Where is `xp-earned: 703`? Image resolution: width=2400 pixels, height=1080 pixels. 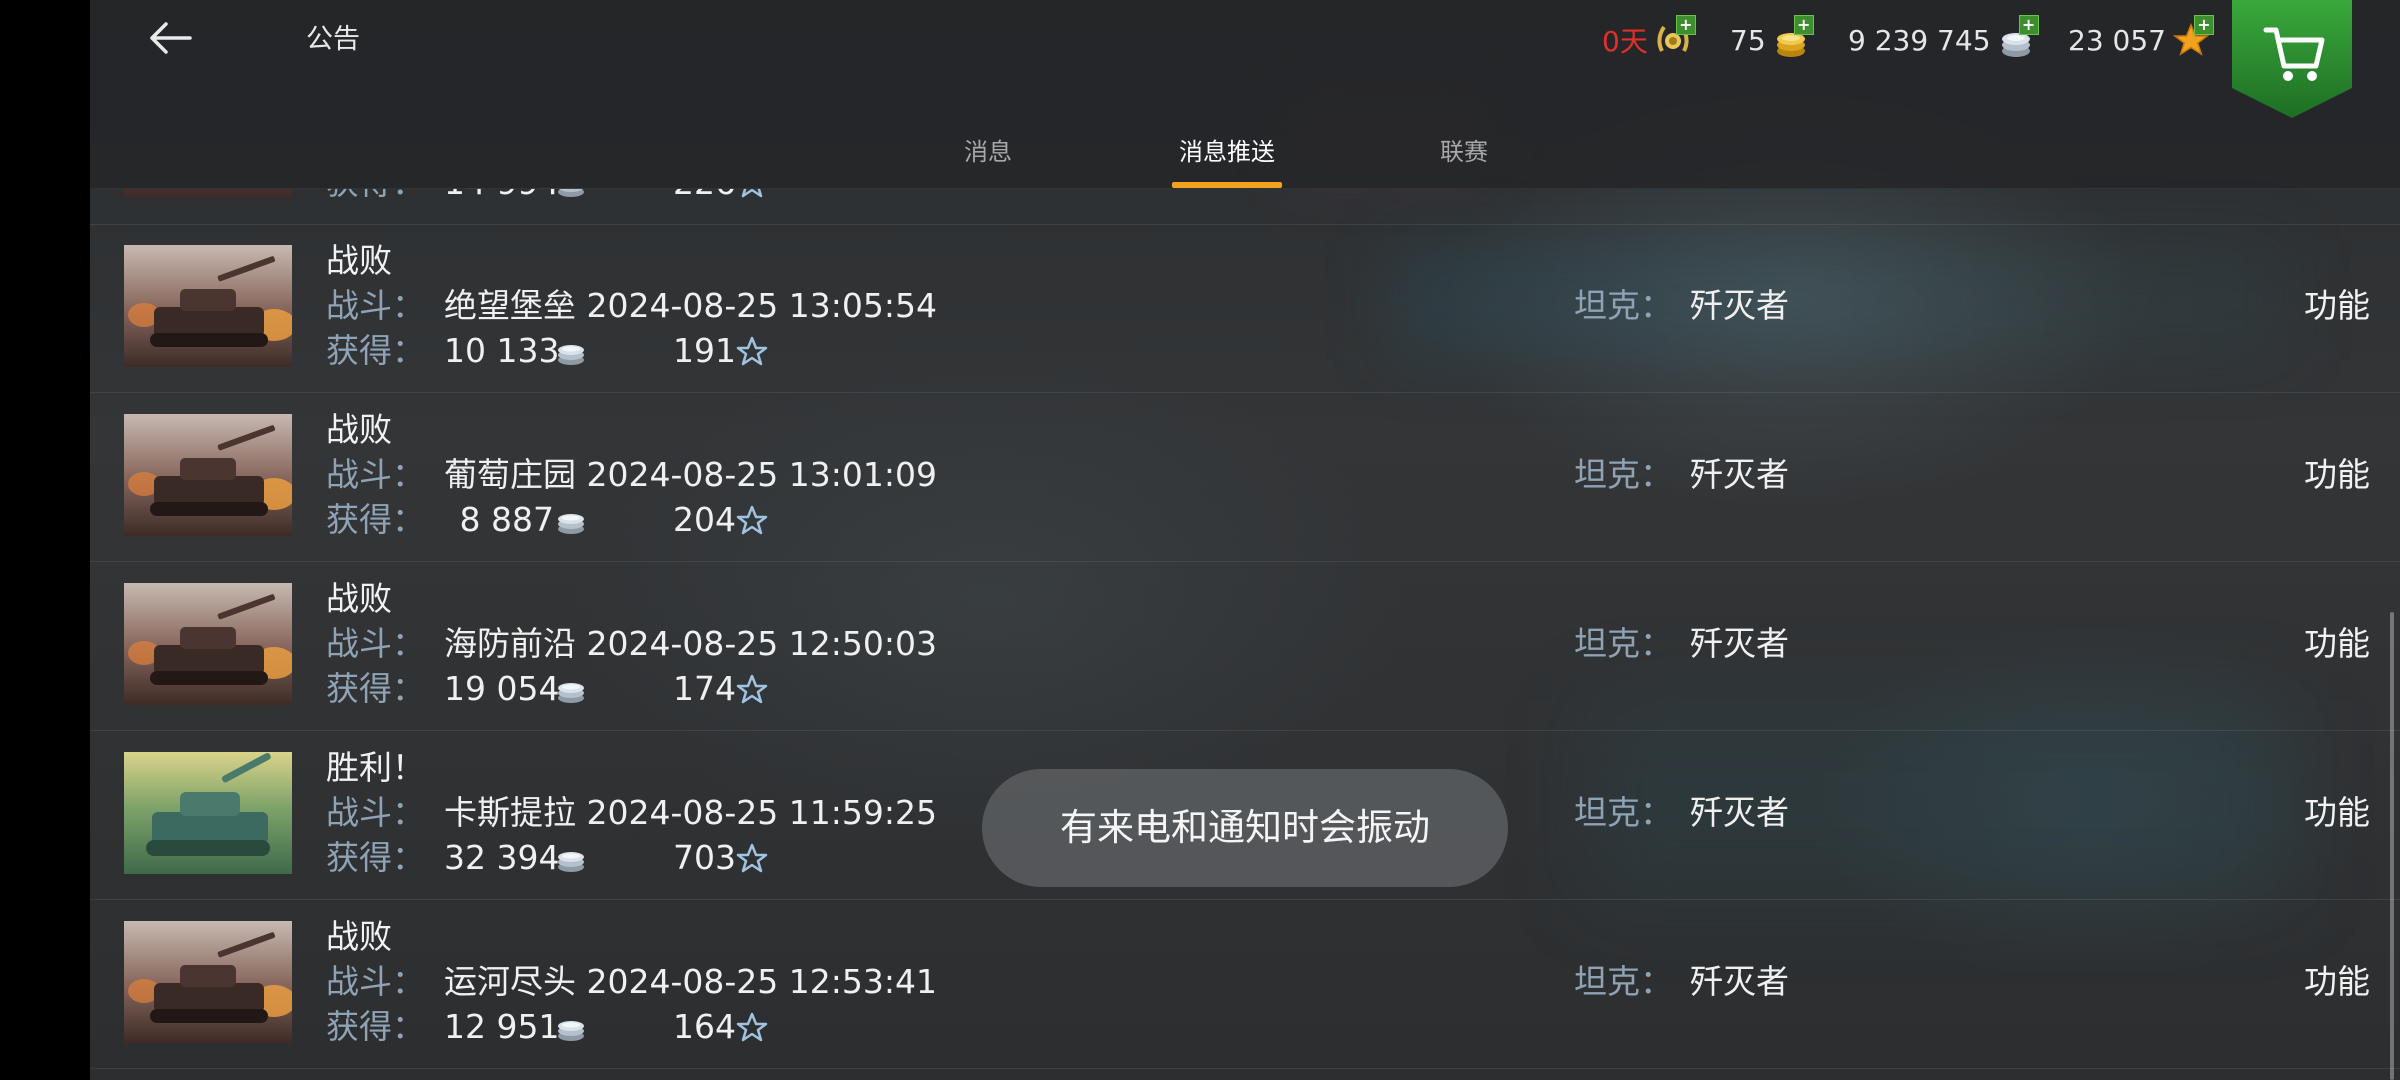 xp-earned: 703 is located at coordinates (704, 857).